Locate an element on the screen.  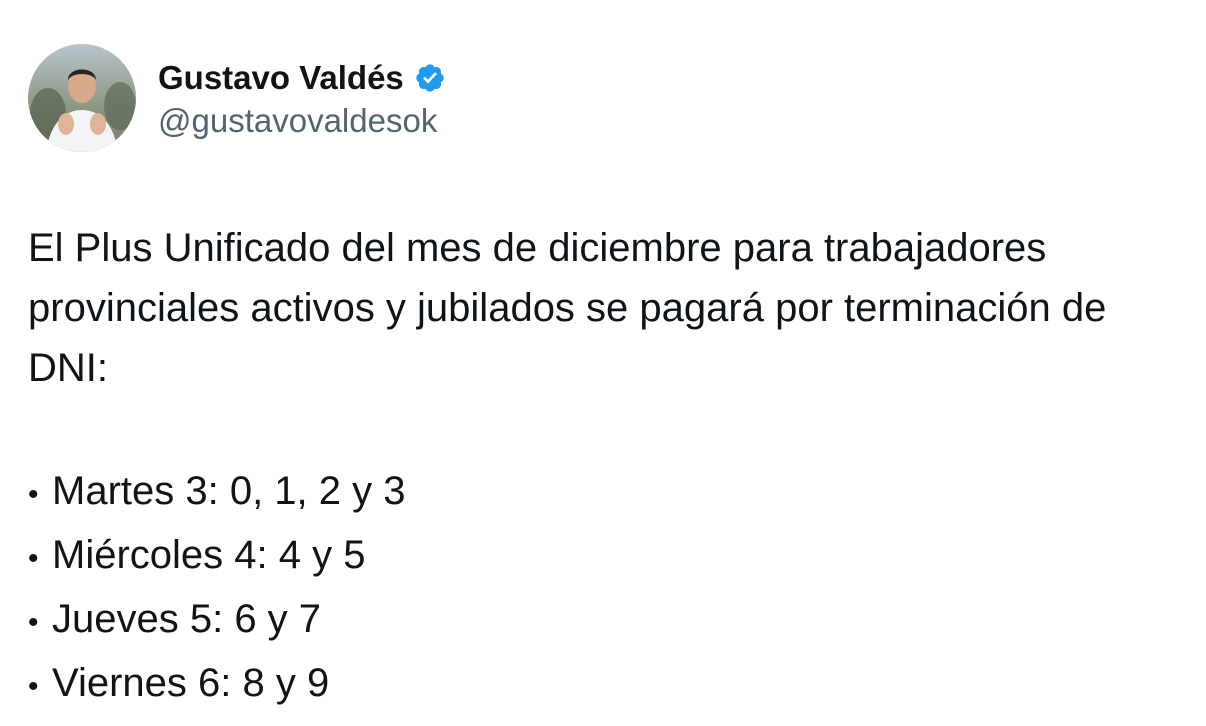
schedule-item-text: Jueves 5: 6 y 7 is located at coordinates (187, 619).